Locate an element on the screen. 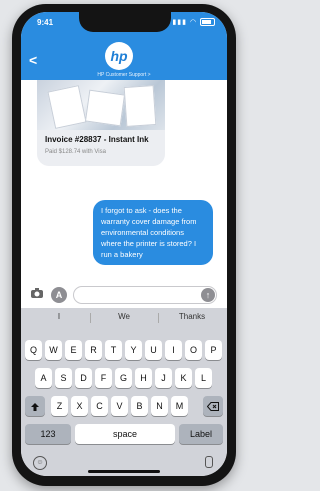 The image size is (320, 491). key-w: W is located at coordinates (53, 350).